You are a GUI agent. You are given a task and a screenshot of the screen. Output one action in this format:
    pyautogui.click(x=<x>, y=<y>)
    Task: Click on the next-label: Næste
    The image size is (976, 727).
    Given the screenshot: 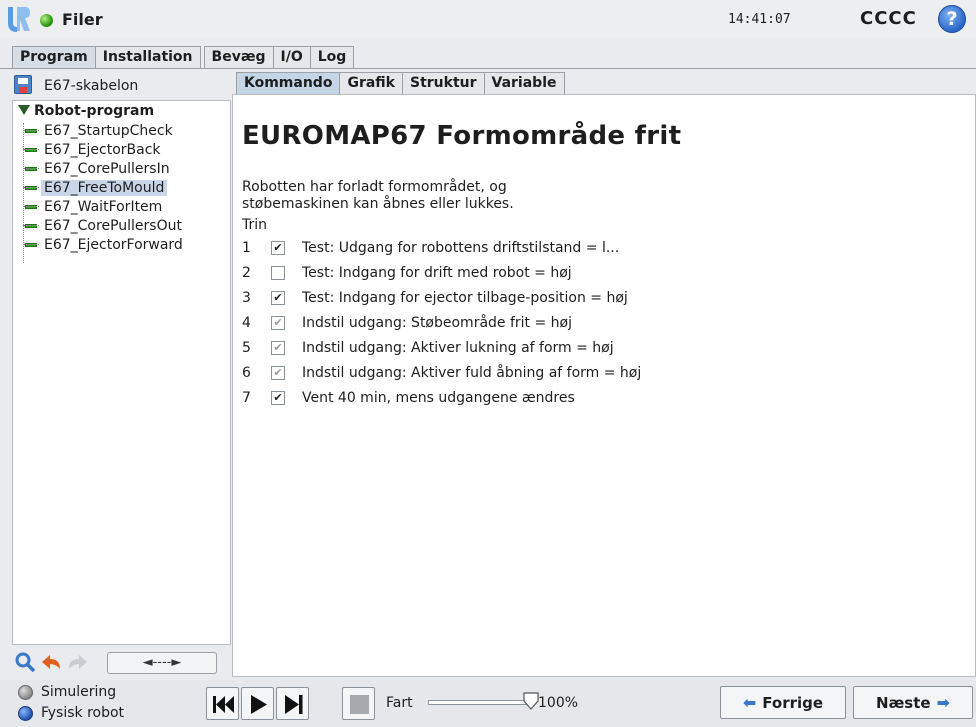 What is the action you would take?
    pyautogui.click(x=903, y=702)
    